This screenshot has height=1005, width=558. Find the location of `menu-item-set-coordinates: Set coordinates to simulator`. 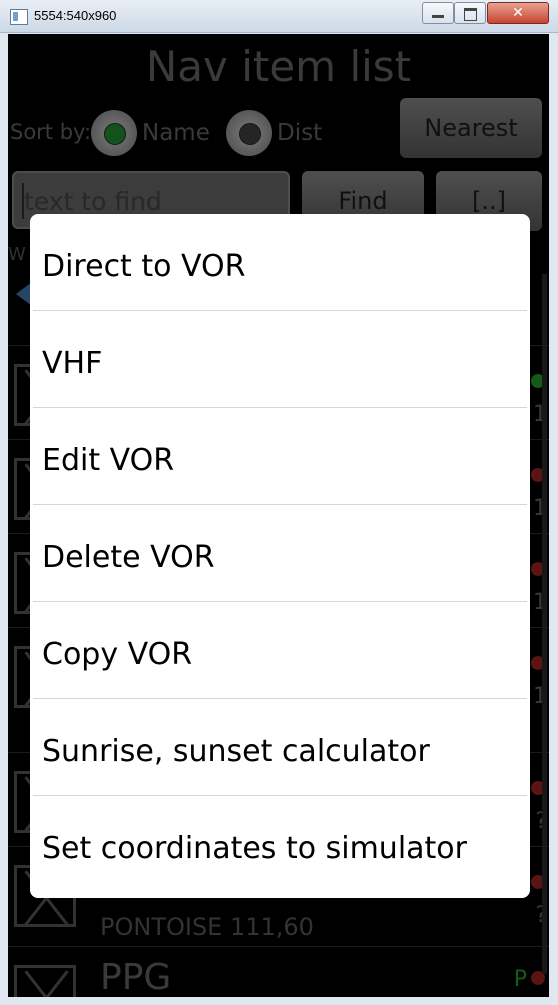

menu-item-set-coordinates: Set coordinates to simulator is located at coordinates (280, 844).